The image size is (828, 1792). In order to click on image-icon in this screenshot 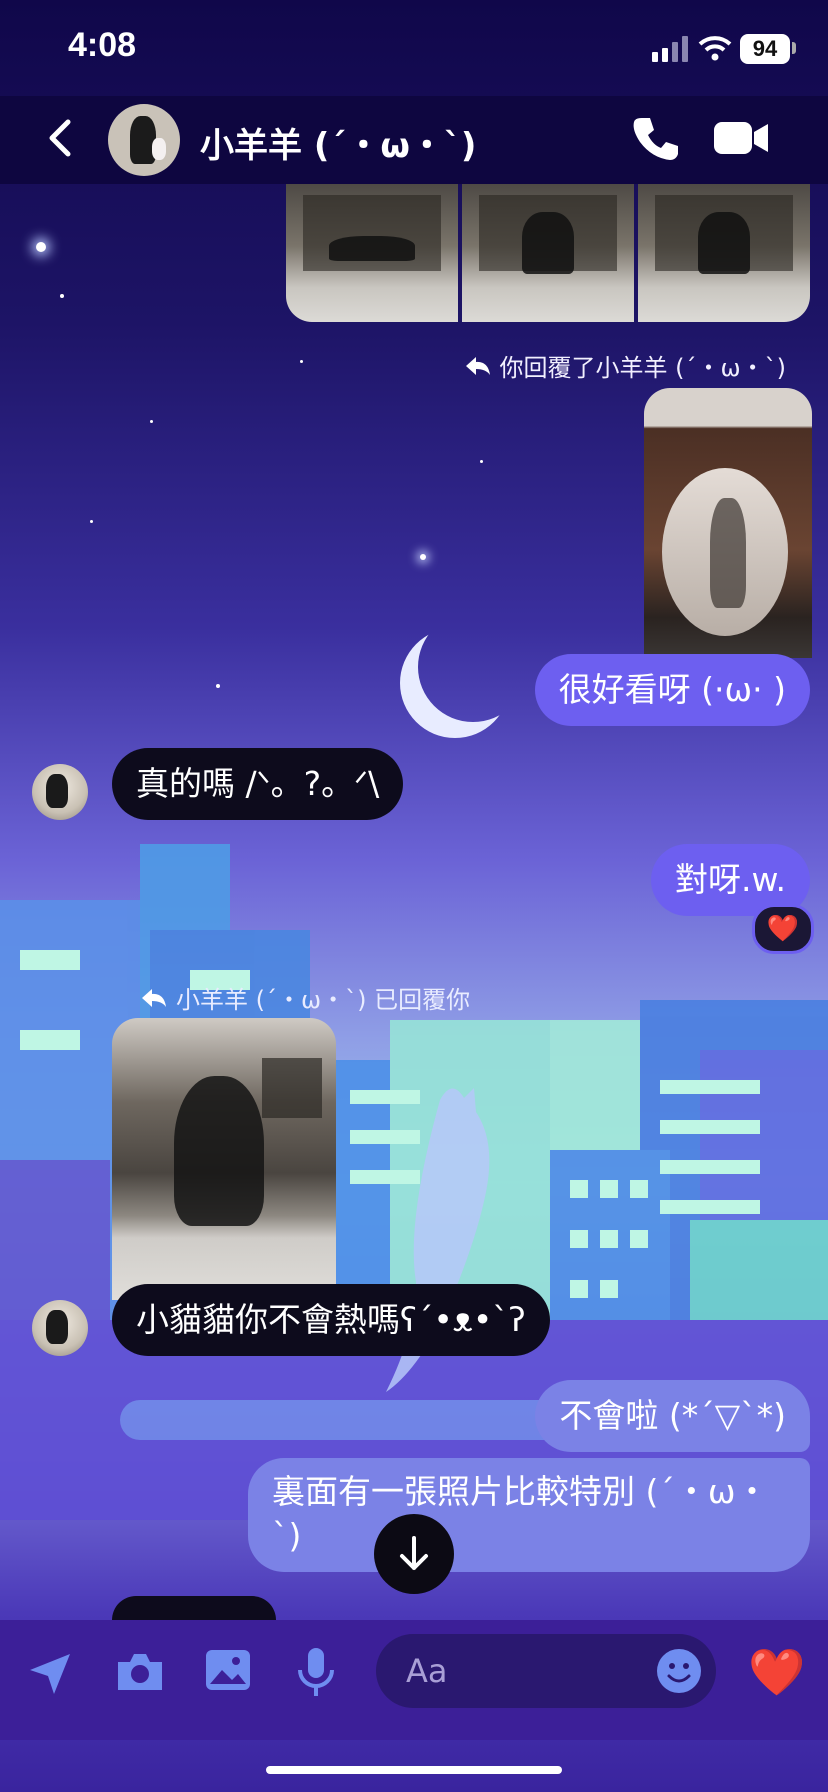, I will do `click(228, 1671)`.